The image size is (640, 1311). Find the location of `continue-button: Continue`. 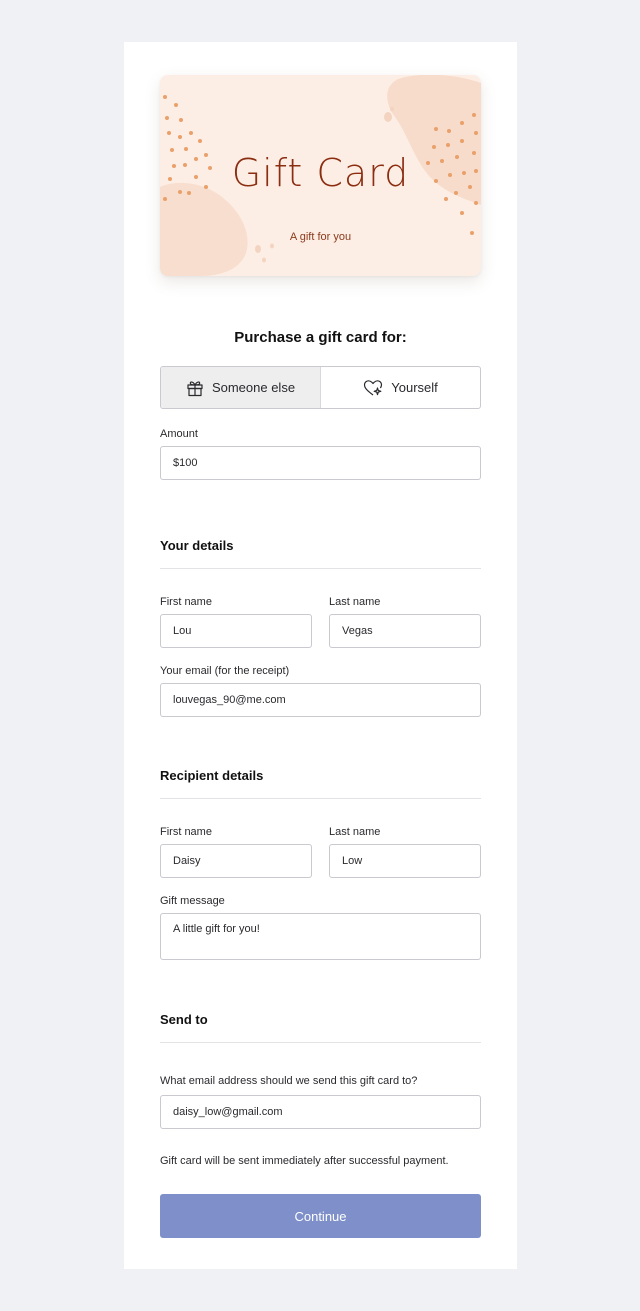

continue-button: Continue is located at coordinates (320, 1216).